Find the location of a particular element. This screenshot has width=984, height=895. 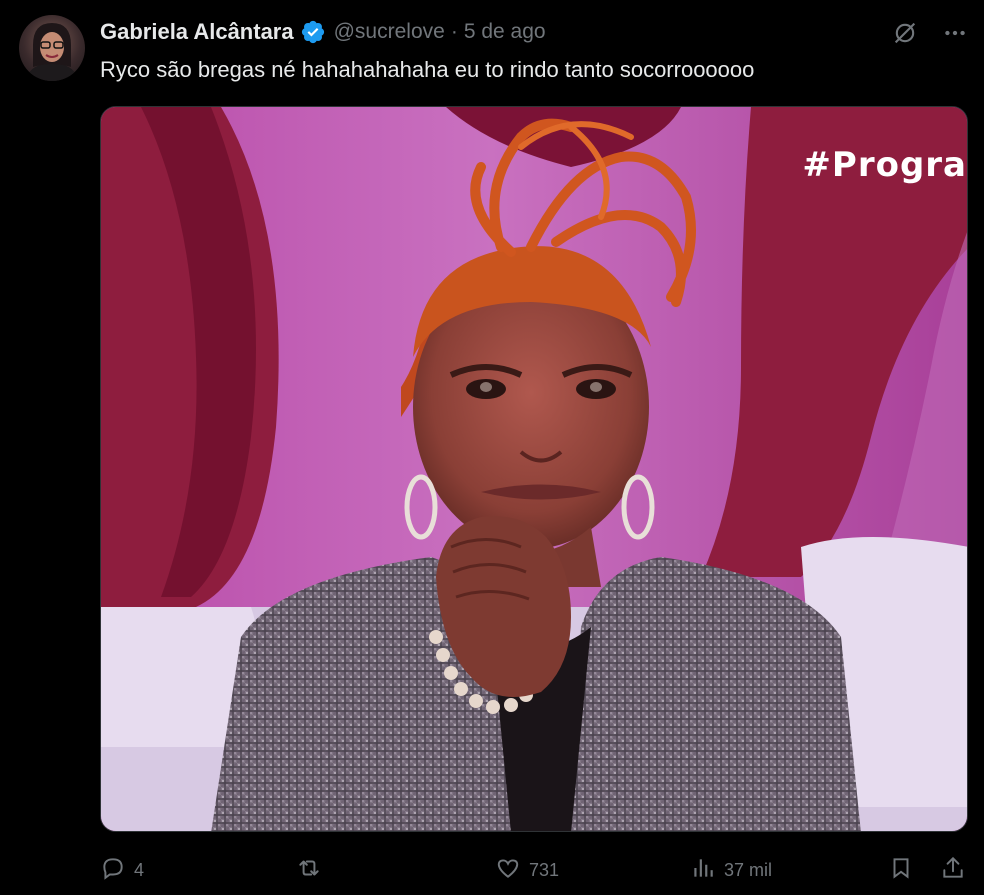

author-name: Gabriela Alcântara is located at coordinates (197, 32).